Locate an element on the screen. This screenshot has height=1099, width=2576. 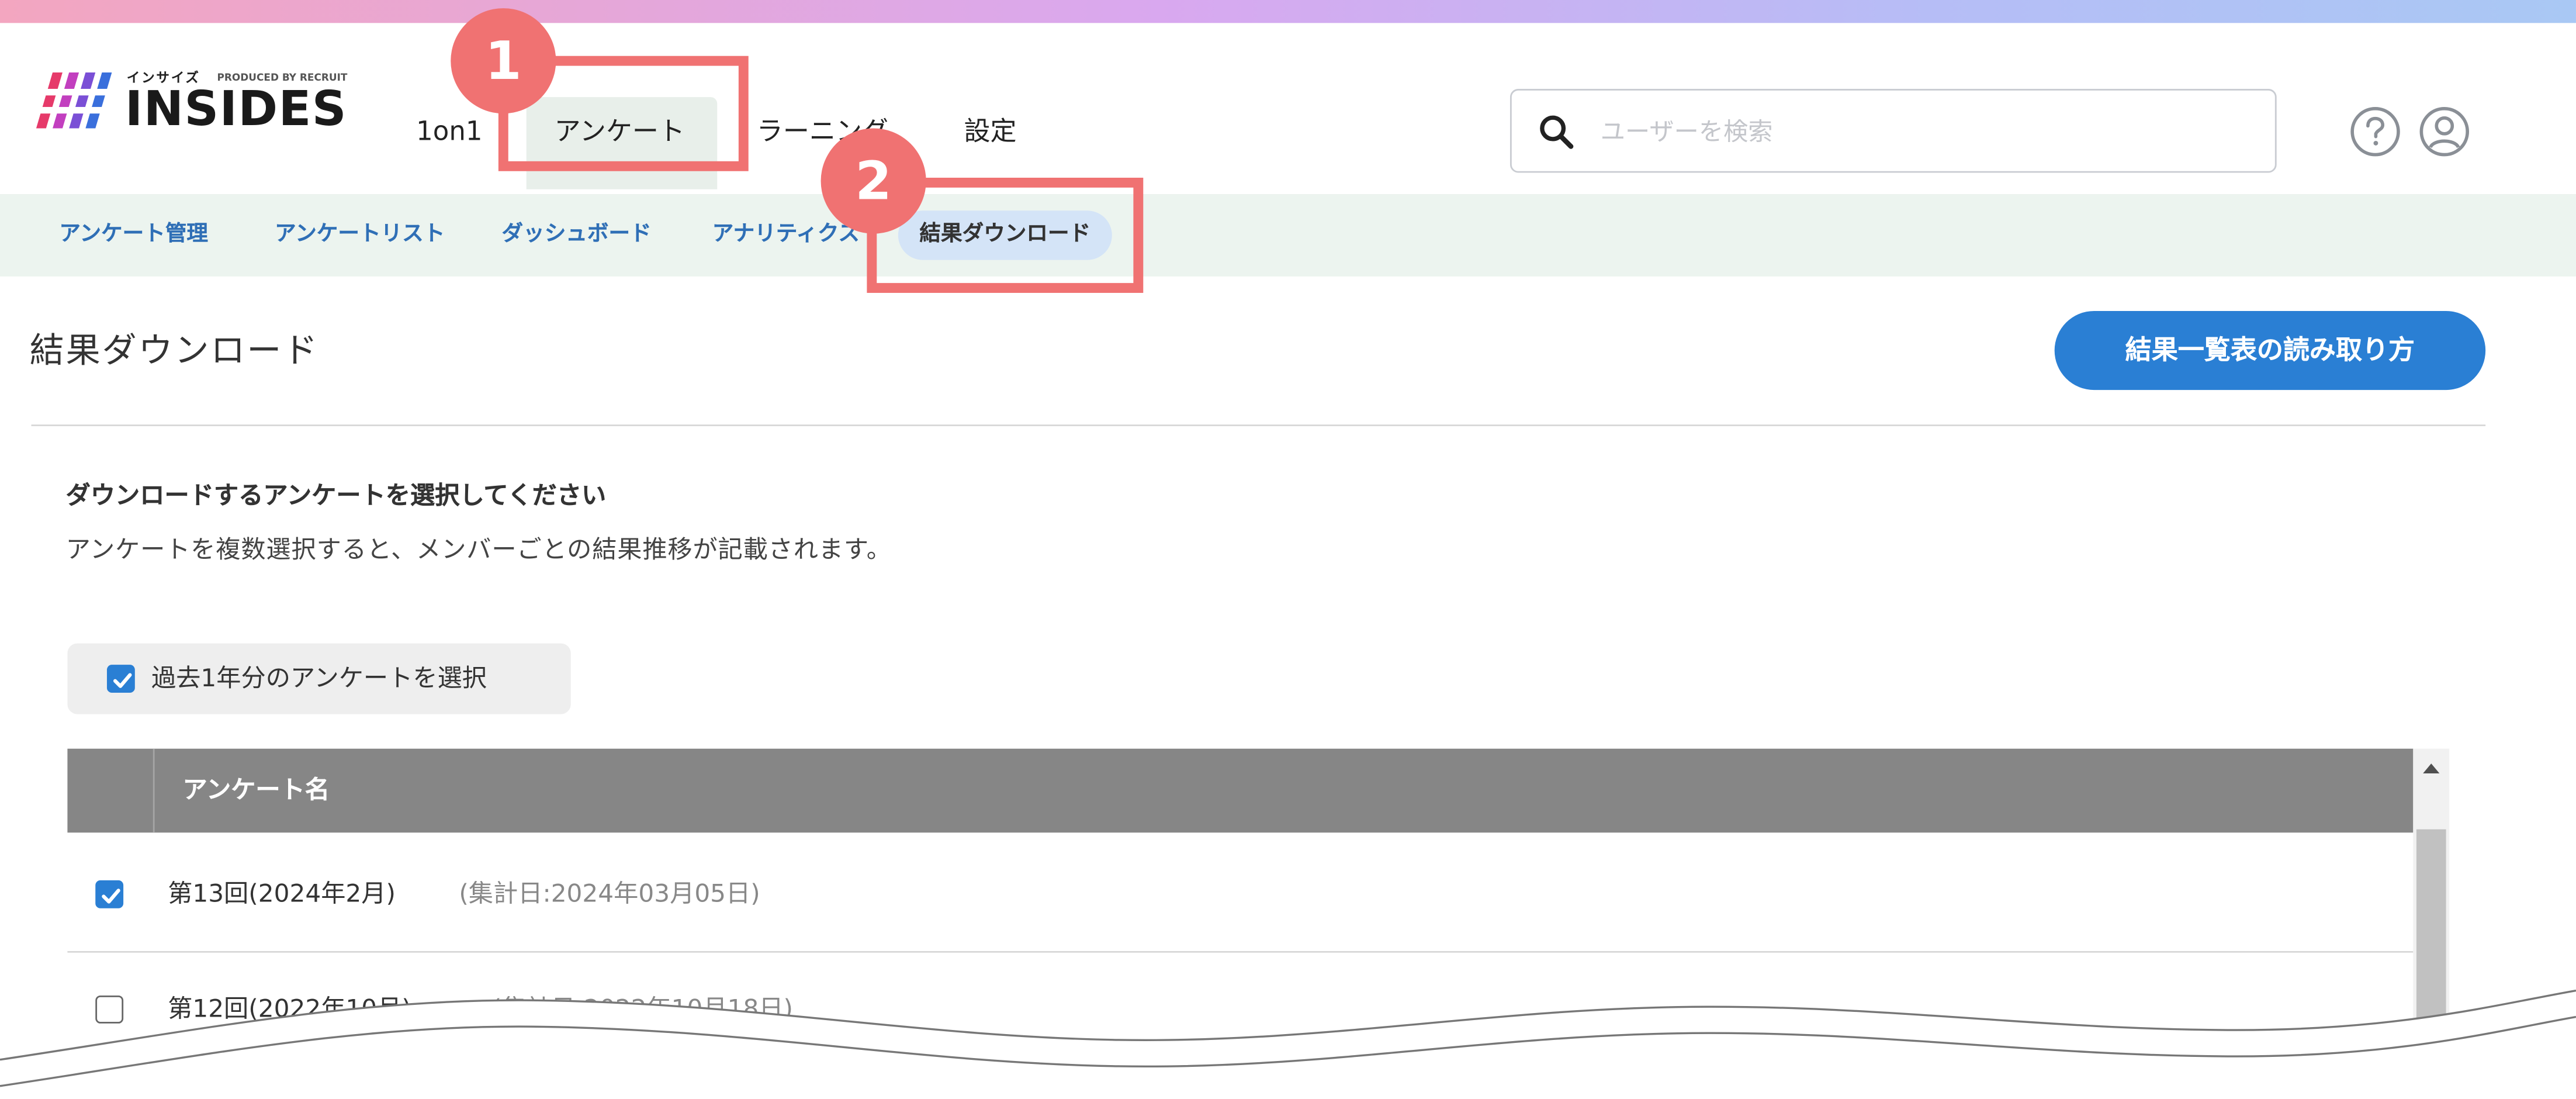
user-icon is located at coordinates (2444, 131).